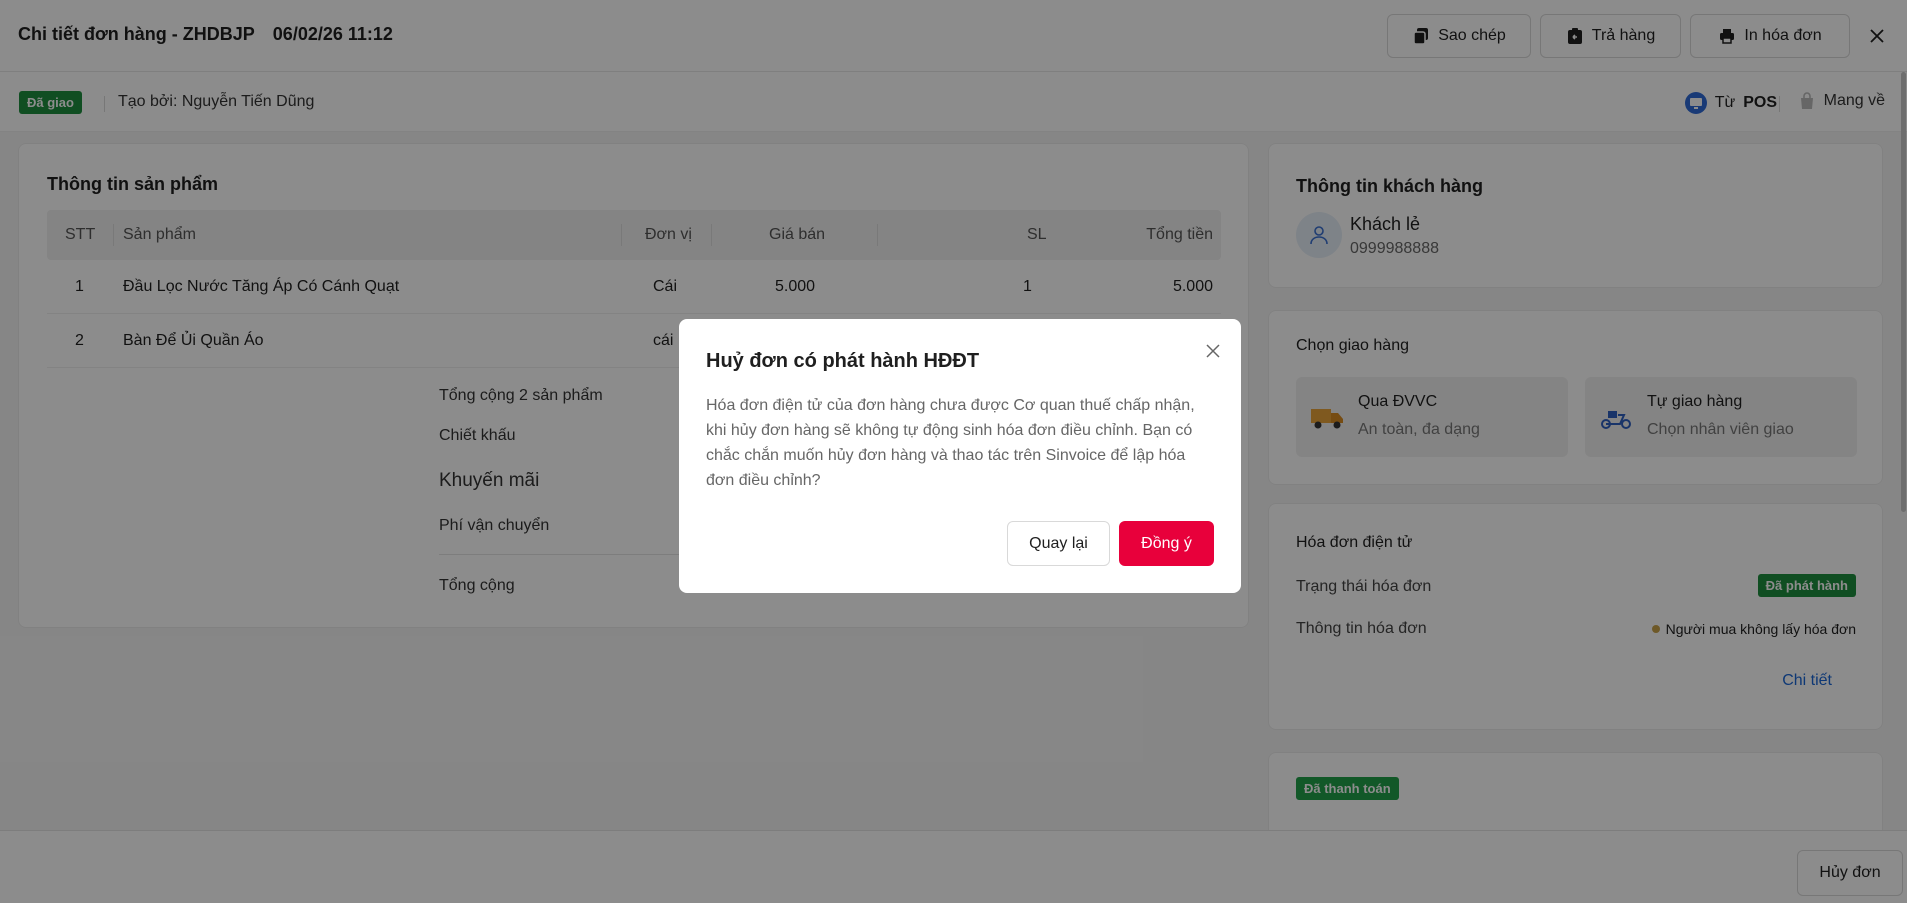  What do you see at coordinates (1166, 543) in the screenshot?
I see `confirm-button: Đồng ý` at bounding box center [1166, 543].